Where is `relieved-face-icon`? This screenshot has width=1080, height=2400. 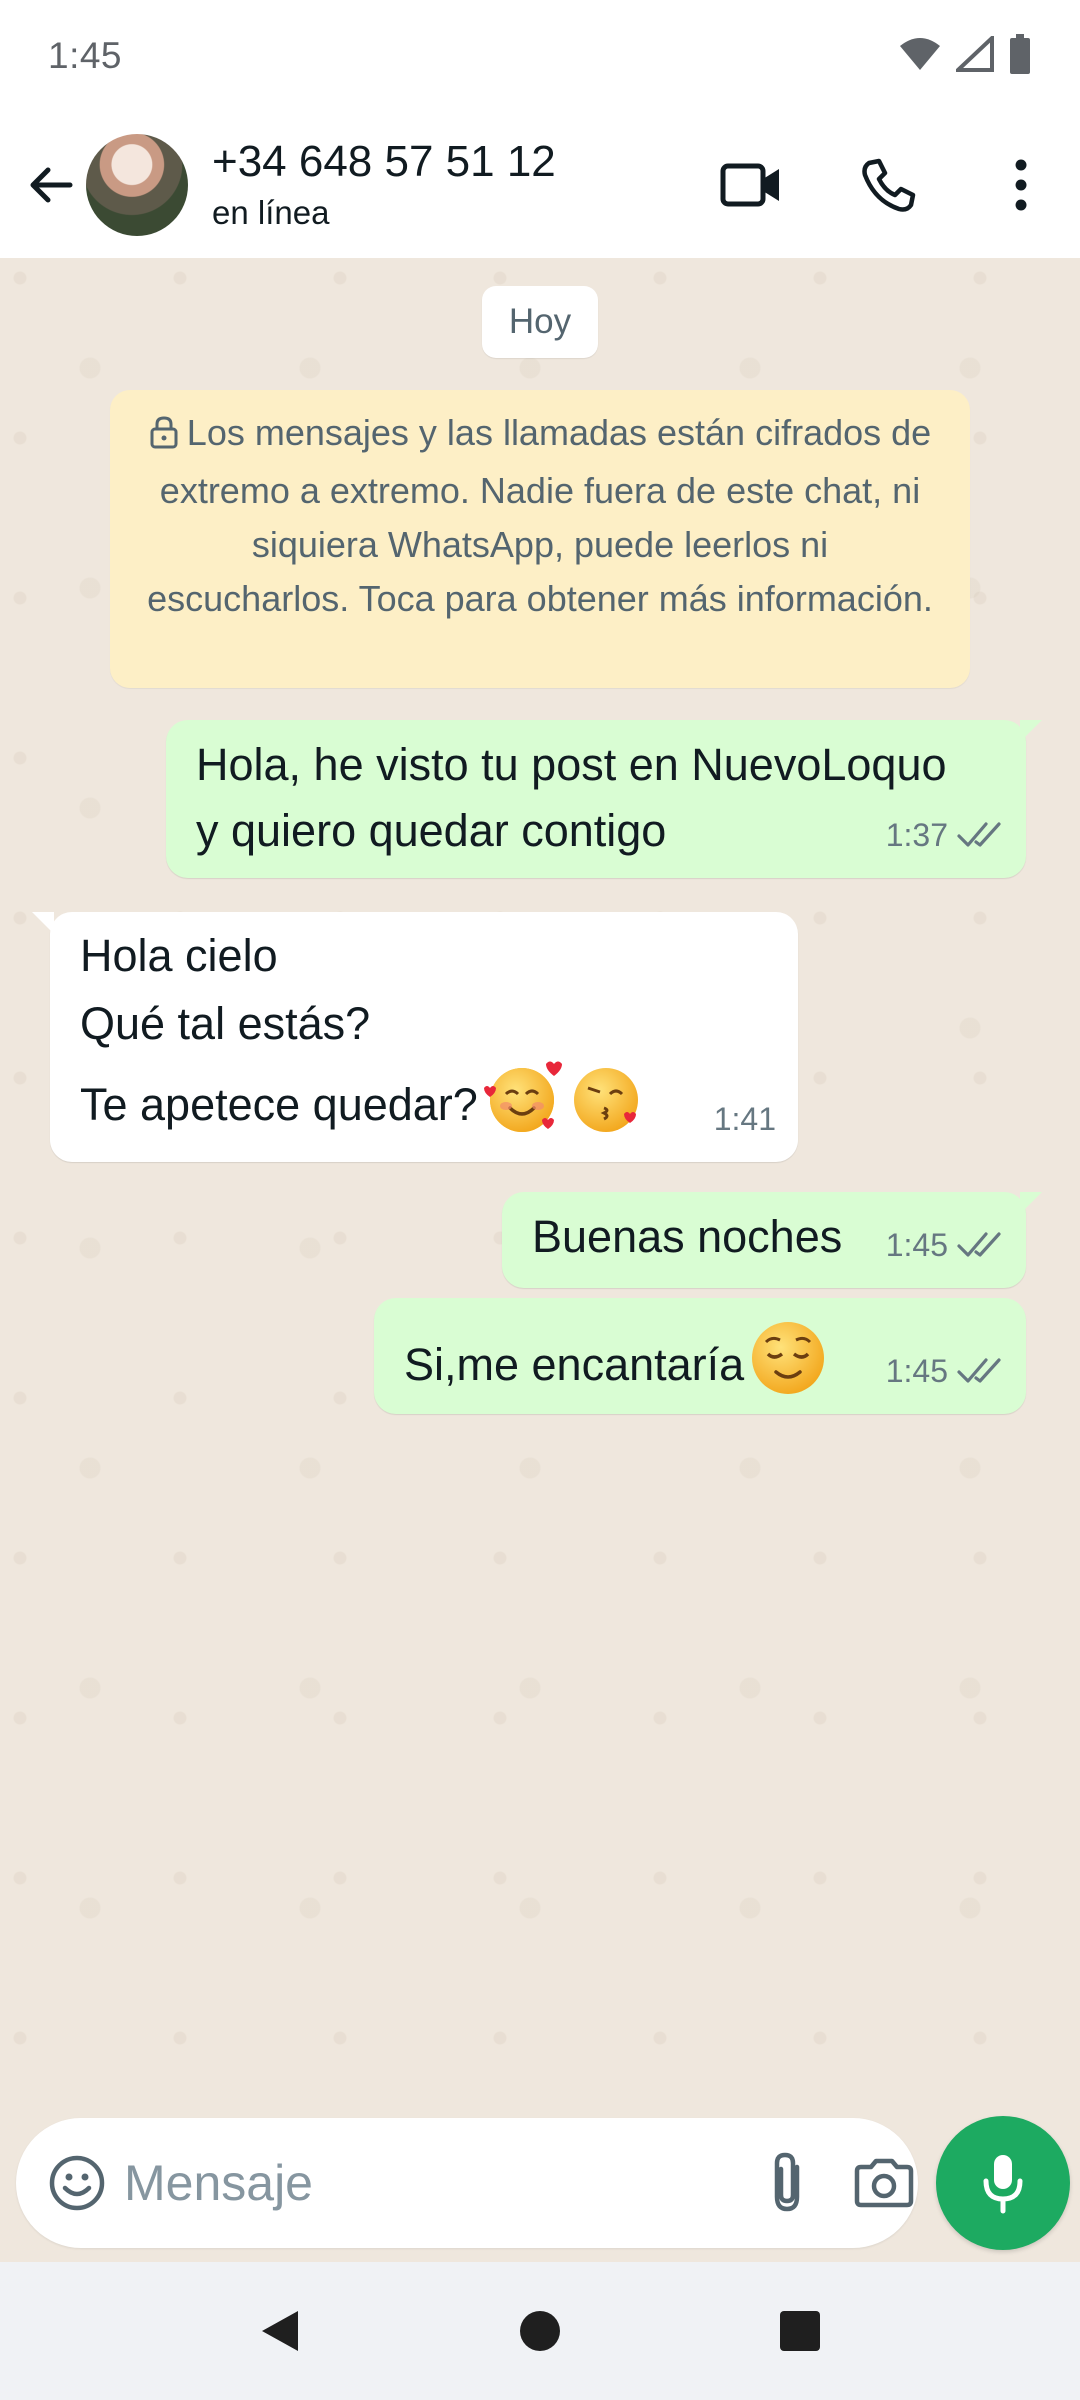
relieved-face-icon is located at coordinates (788, 1367).